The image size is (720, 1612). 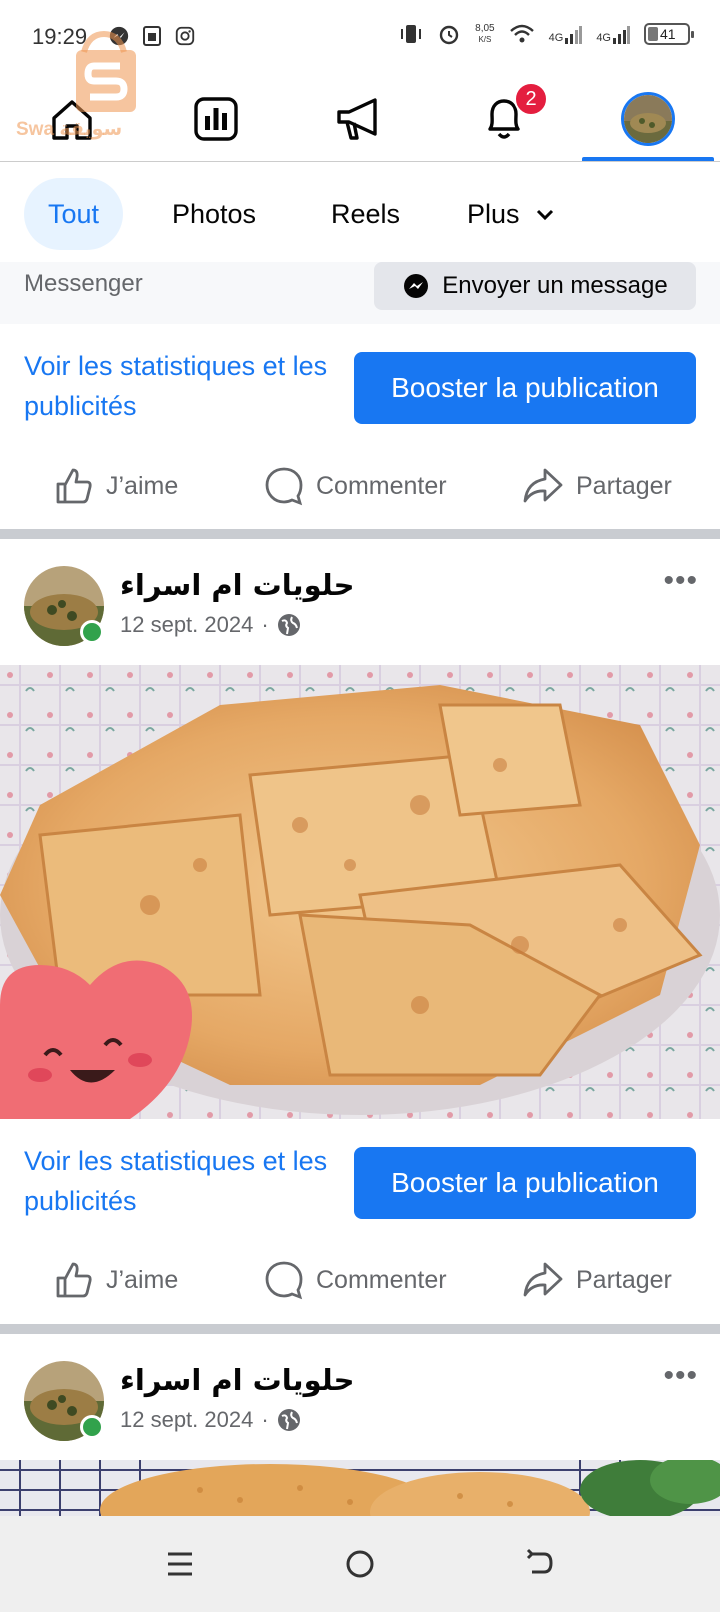 What do you see at coordinates (546, 34) in the screenshot?
I see `status-right-icons: 8,05 K/S 4G 4G 41` at bounding box center [546, 34].